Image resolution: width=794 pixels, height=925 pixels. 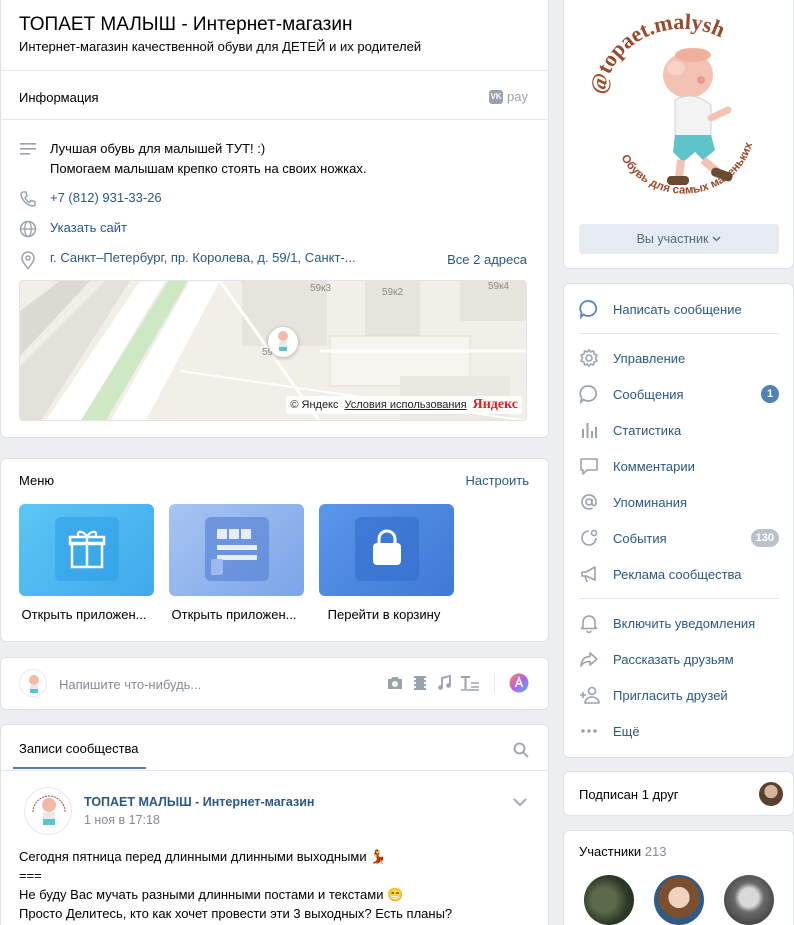 What do you see at coordinates (186, 24) in the screenshot?
I see `page-title: ТОПАЕТ МАЛЫШ - Интернет-магазин` at bounding box center [186, 24].